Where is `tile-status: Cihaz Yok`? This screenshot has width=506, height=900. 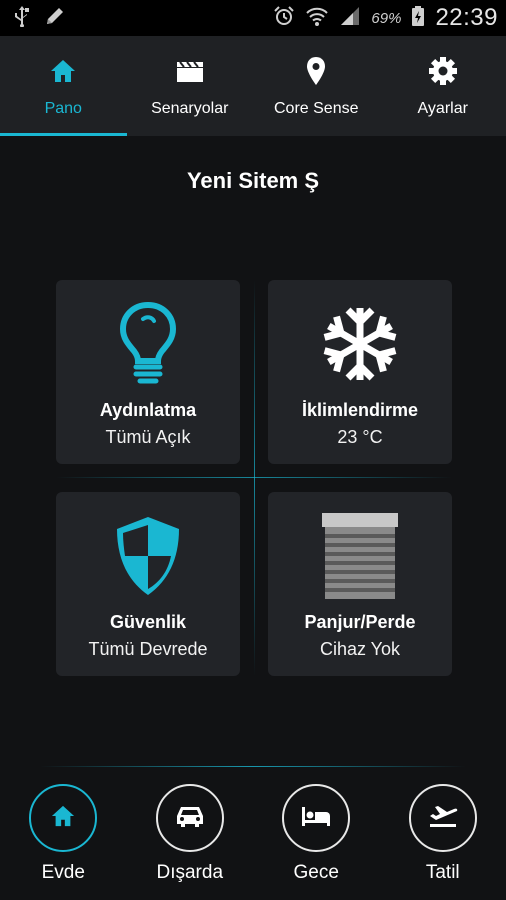 tile-status: Cihaz Yok is located at coordinates (360, 649).